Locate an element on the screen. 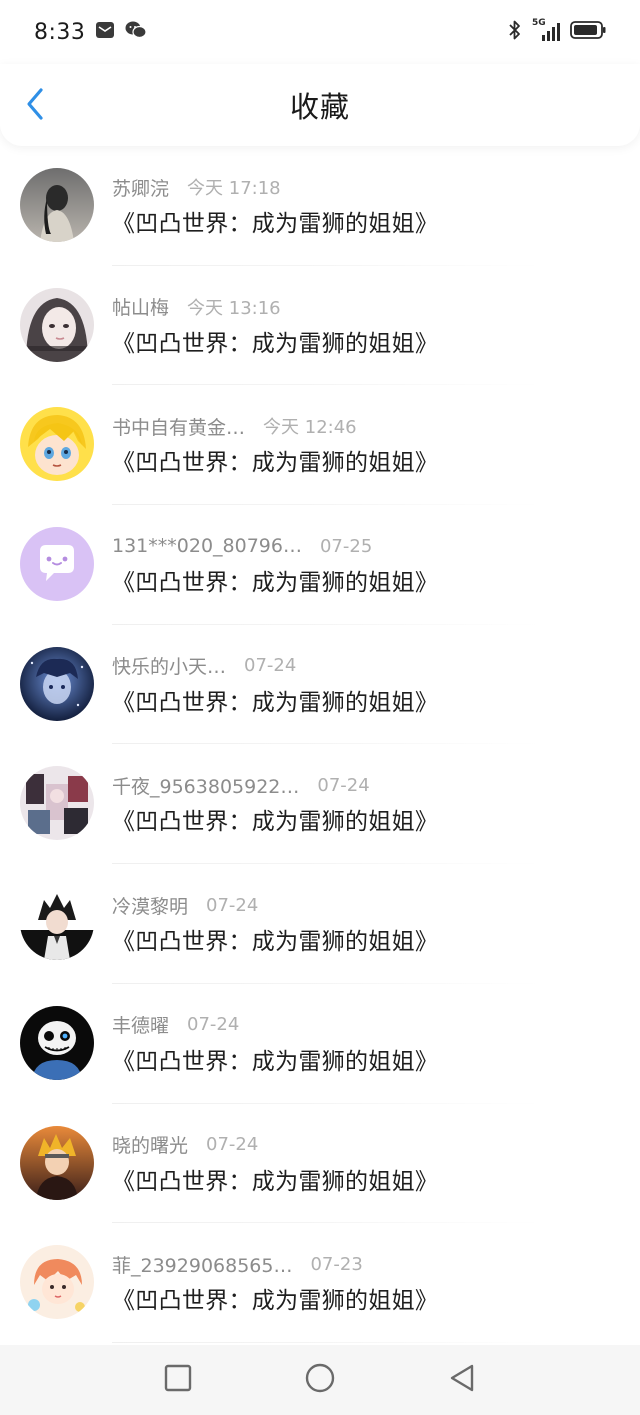  network-type-label: 5G is located at coordinates (539, 23).